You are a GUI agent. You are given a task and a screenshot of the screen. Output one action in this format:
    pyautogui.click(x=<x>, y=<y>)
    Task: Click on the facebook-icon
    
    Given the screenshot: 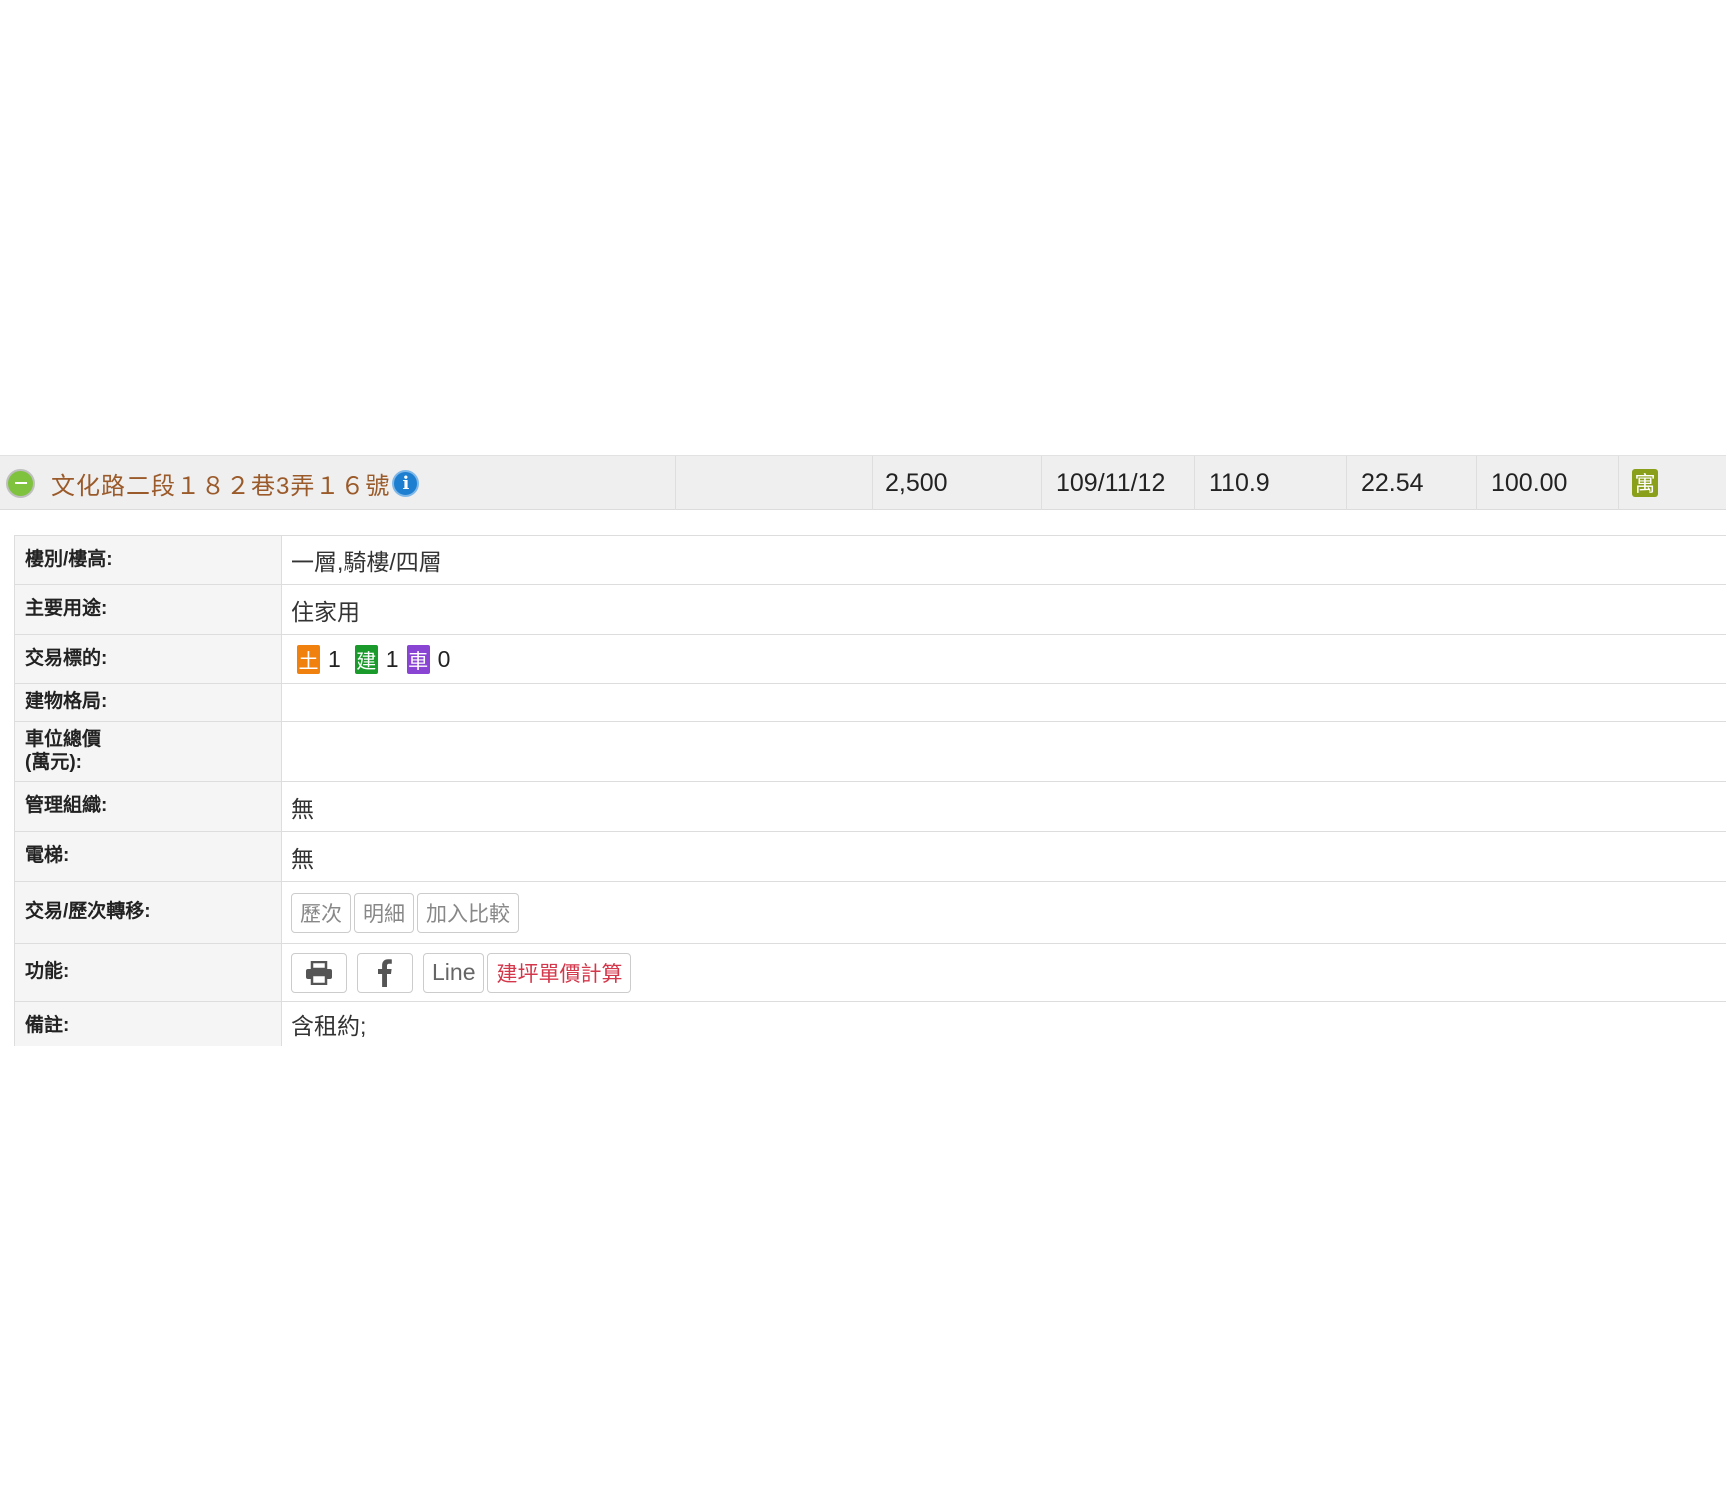 What is the action you would take?
    pyautogui.click(x=385, y=972)
    